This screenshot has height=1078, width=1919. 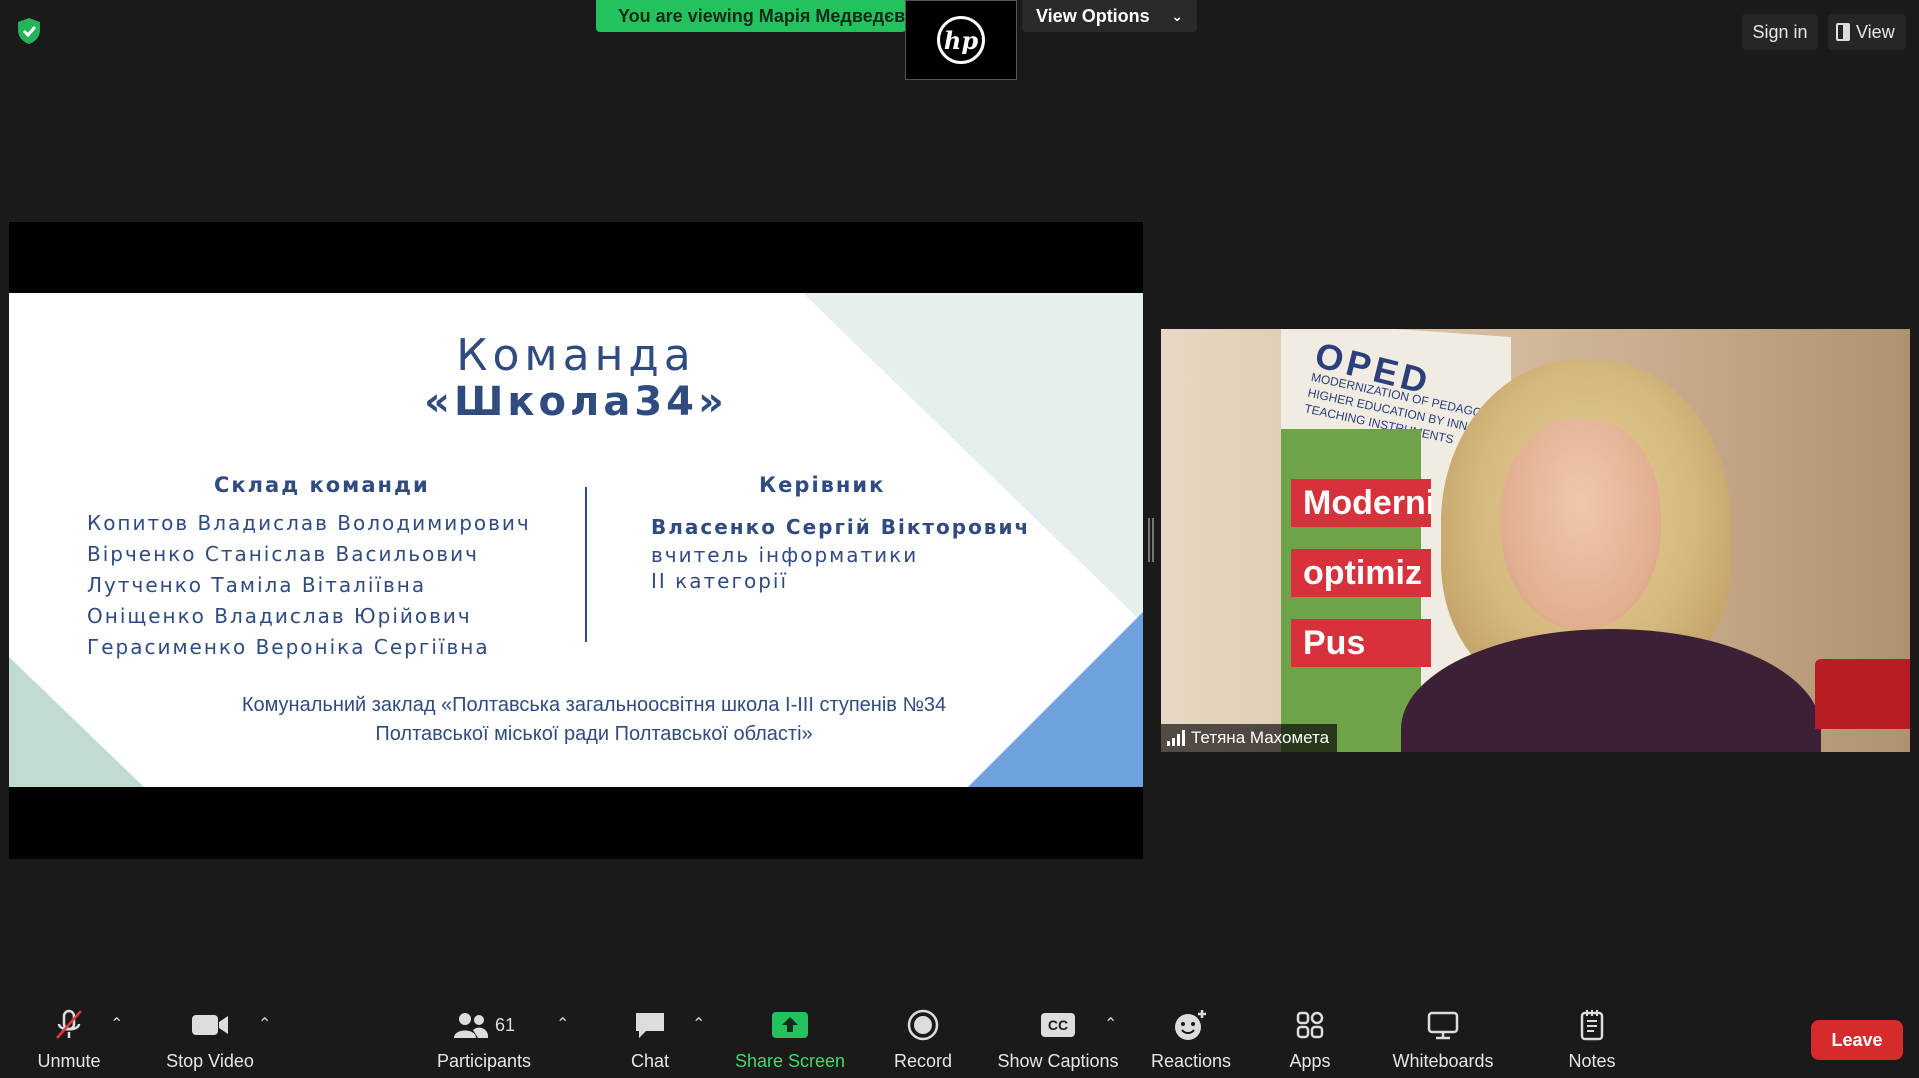 What do you see at coordinates (1780, 32) in the screenshot?
I see `sign-in-button: Sign in` at bounding box center [1780, 32].